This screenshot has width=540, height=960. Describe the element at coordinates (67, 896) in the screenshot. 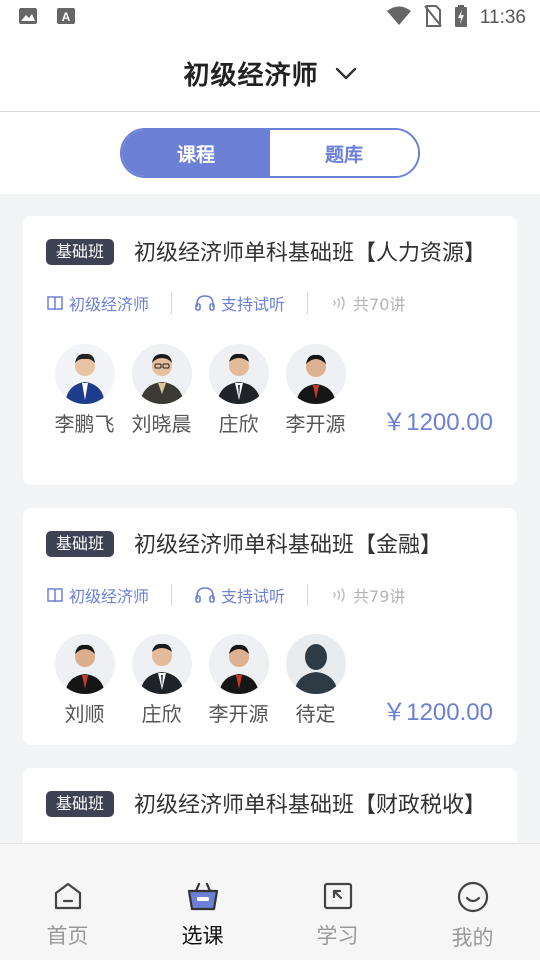

I see `home-icon` at that location.